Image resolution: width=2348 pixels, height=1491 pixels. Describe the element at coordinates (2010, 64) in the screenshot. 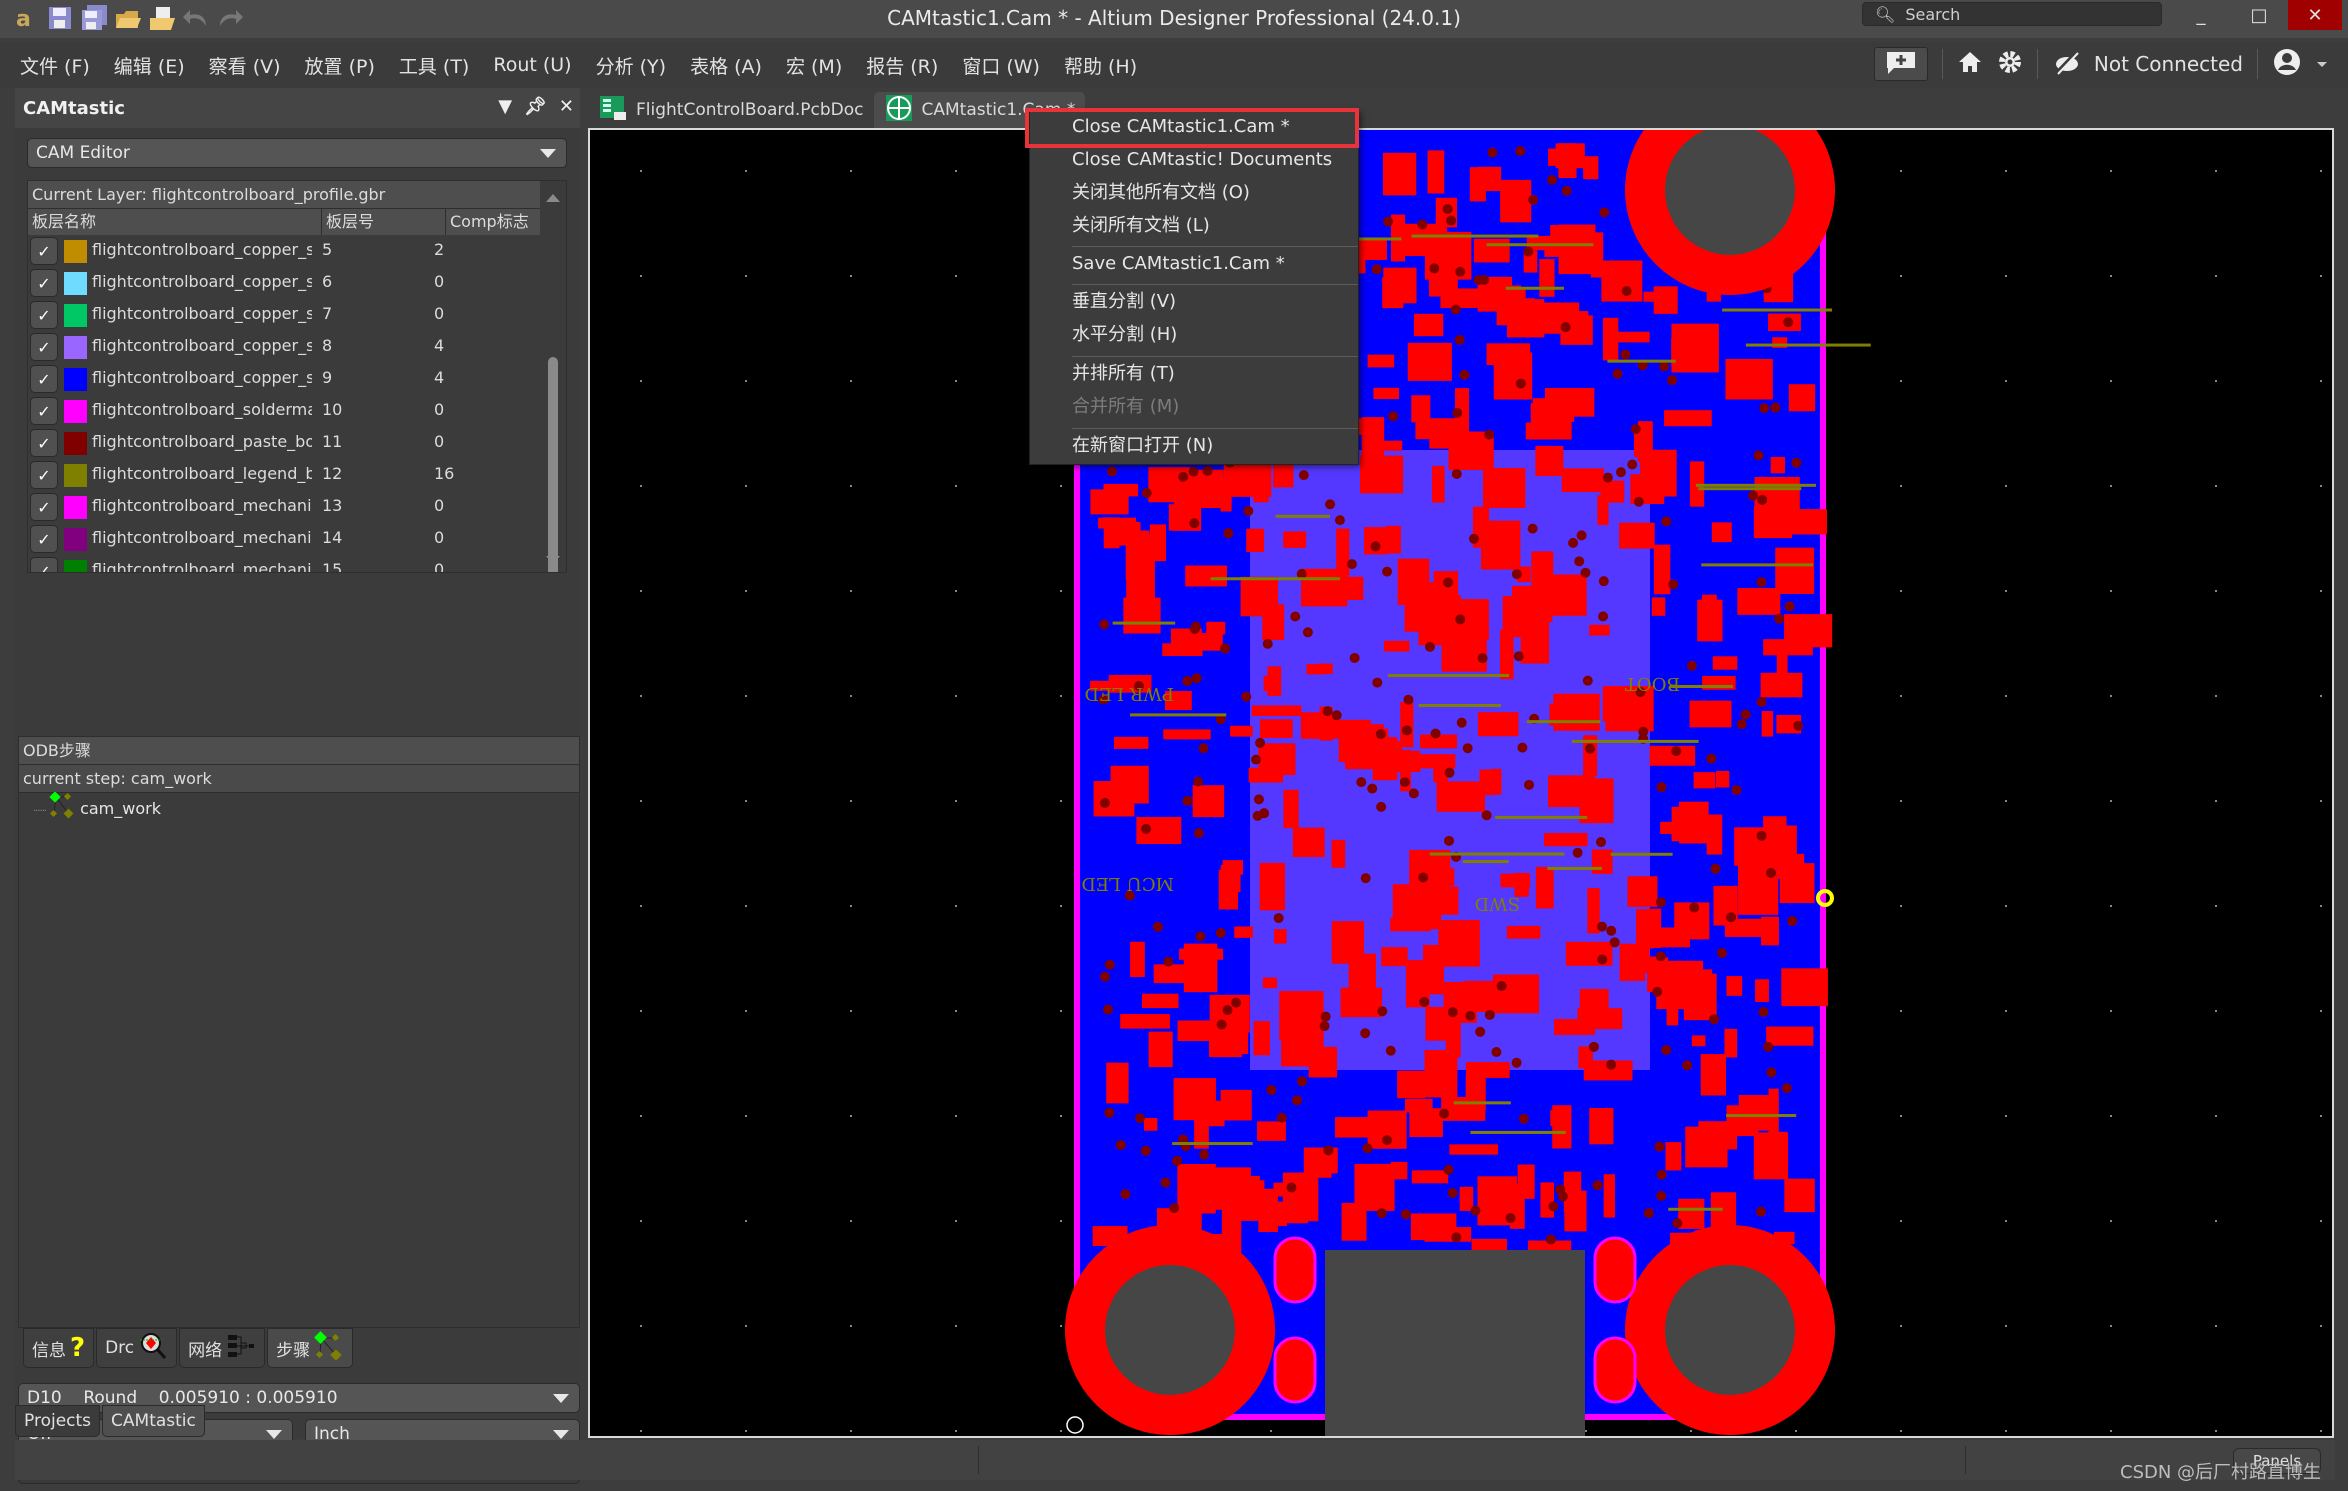

I see `gear-icon` at that location.